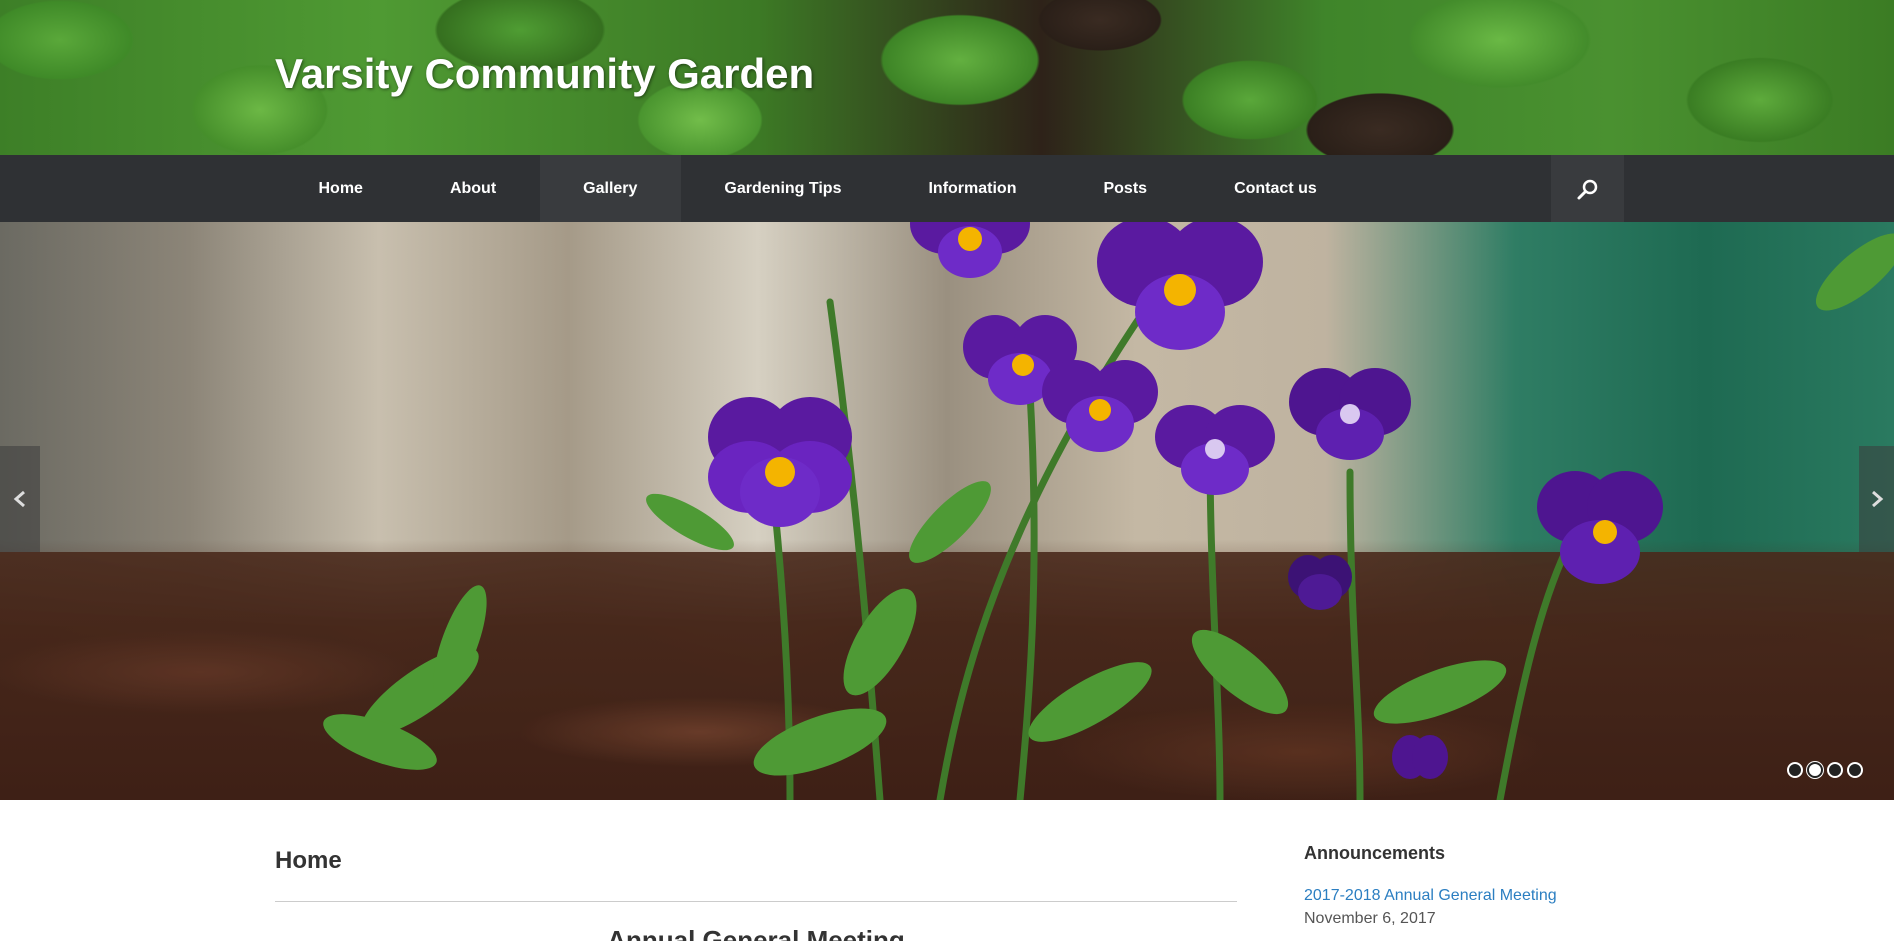 Image resolution: width=1894 pixels, height=941 pixels. I want to click on nav-item-information: Information, so click(972, 188).